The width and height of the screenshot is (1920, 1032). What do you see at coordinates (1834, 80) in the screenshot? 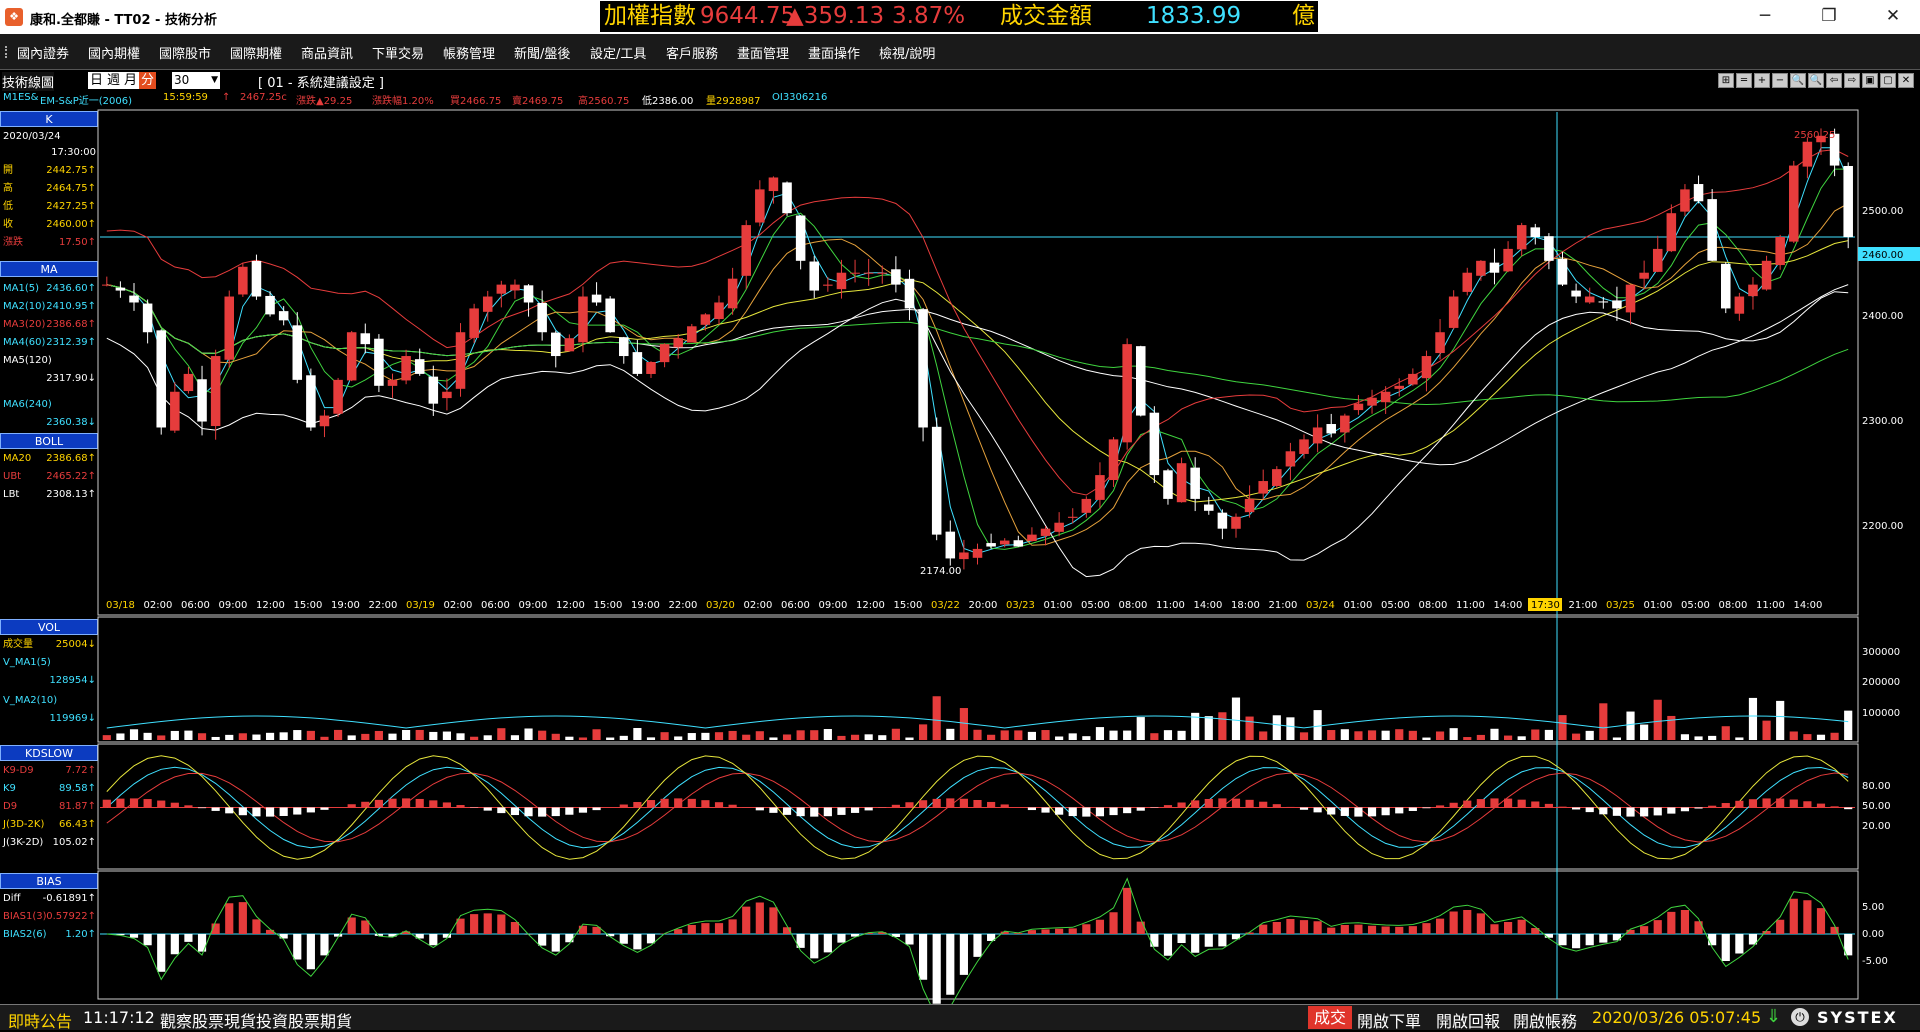
I see `scroll-left-icon: ⇦` at bounding box center [1834, 80].